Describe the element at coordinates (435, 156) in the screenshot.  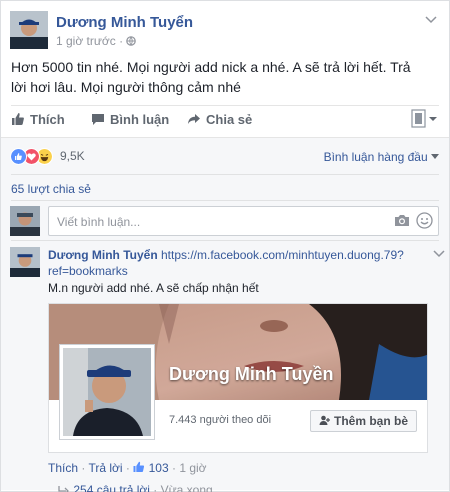
I see `caret-down-icon` at that location.